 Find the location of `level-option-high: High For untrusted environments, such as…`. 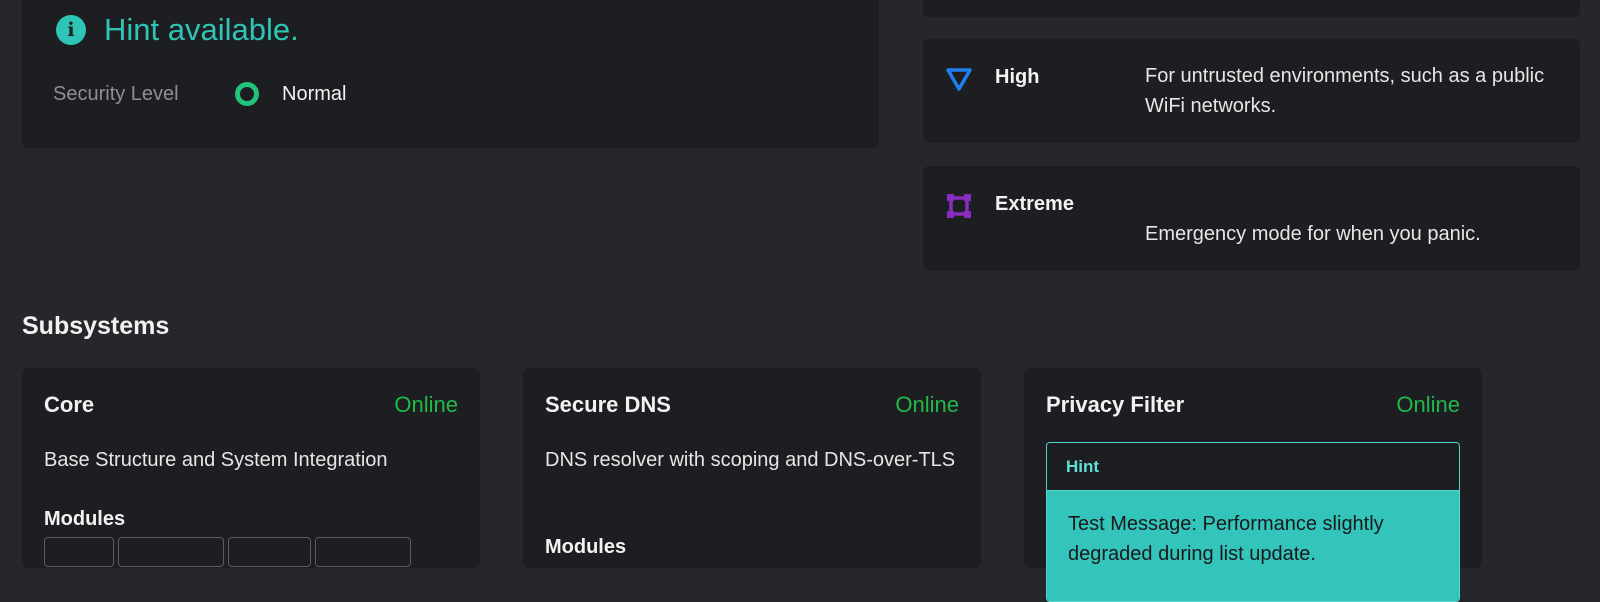

level-option-high: High For untrusted environments, such as… is located at coordinates (1251, 91).